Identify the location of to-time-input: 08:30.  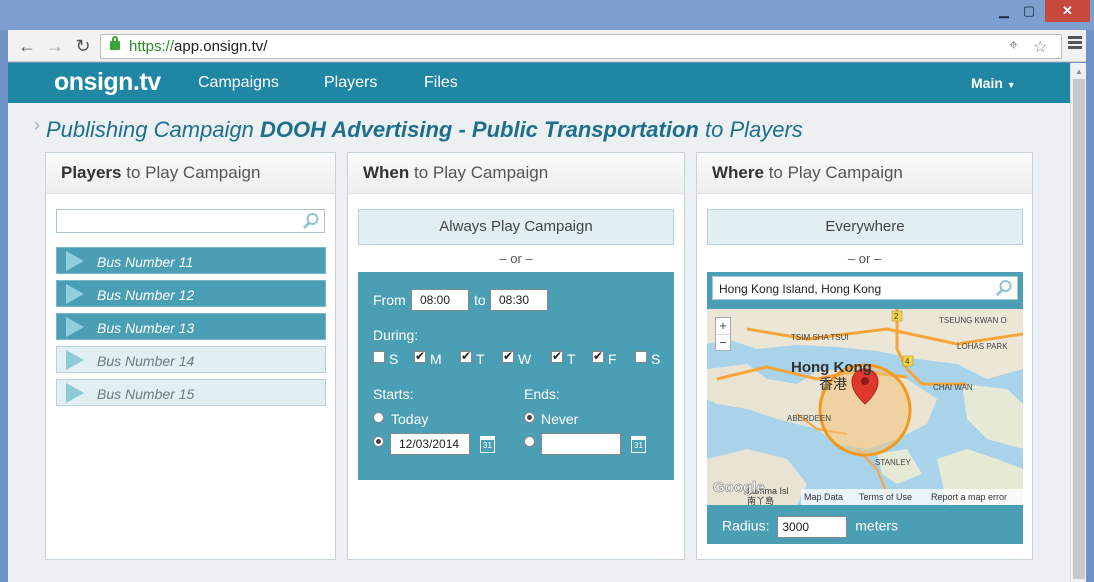
(519, 300).